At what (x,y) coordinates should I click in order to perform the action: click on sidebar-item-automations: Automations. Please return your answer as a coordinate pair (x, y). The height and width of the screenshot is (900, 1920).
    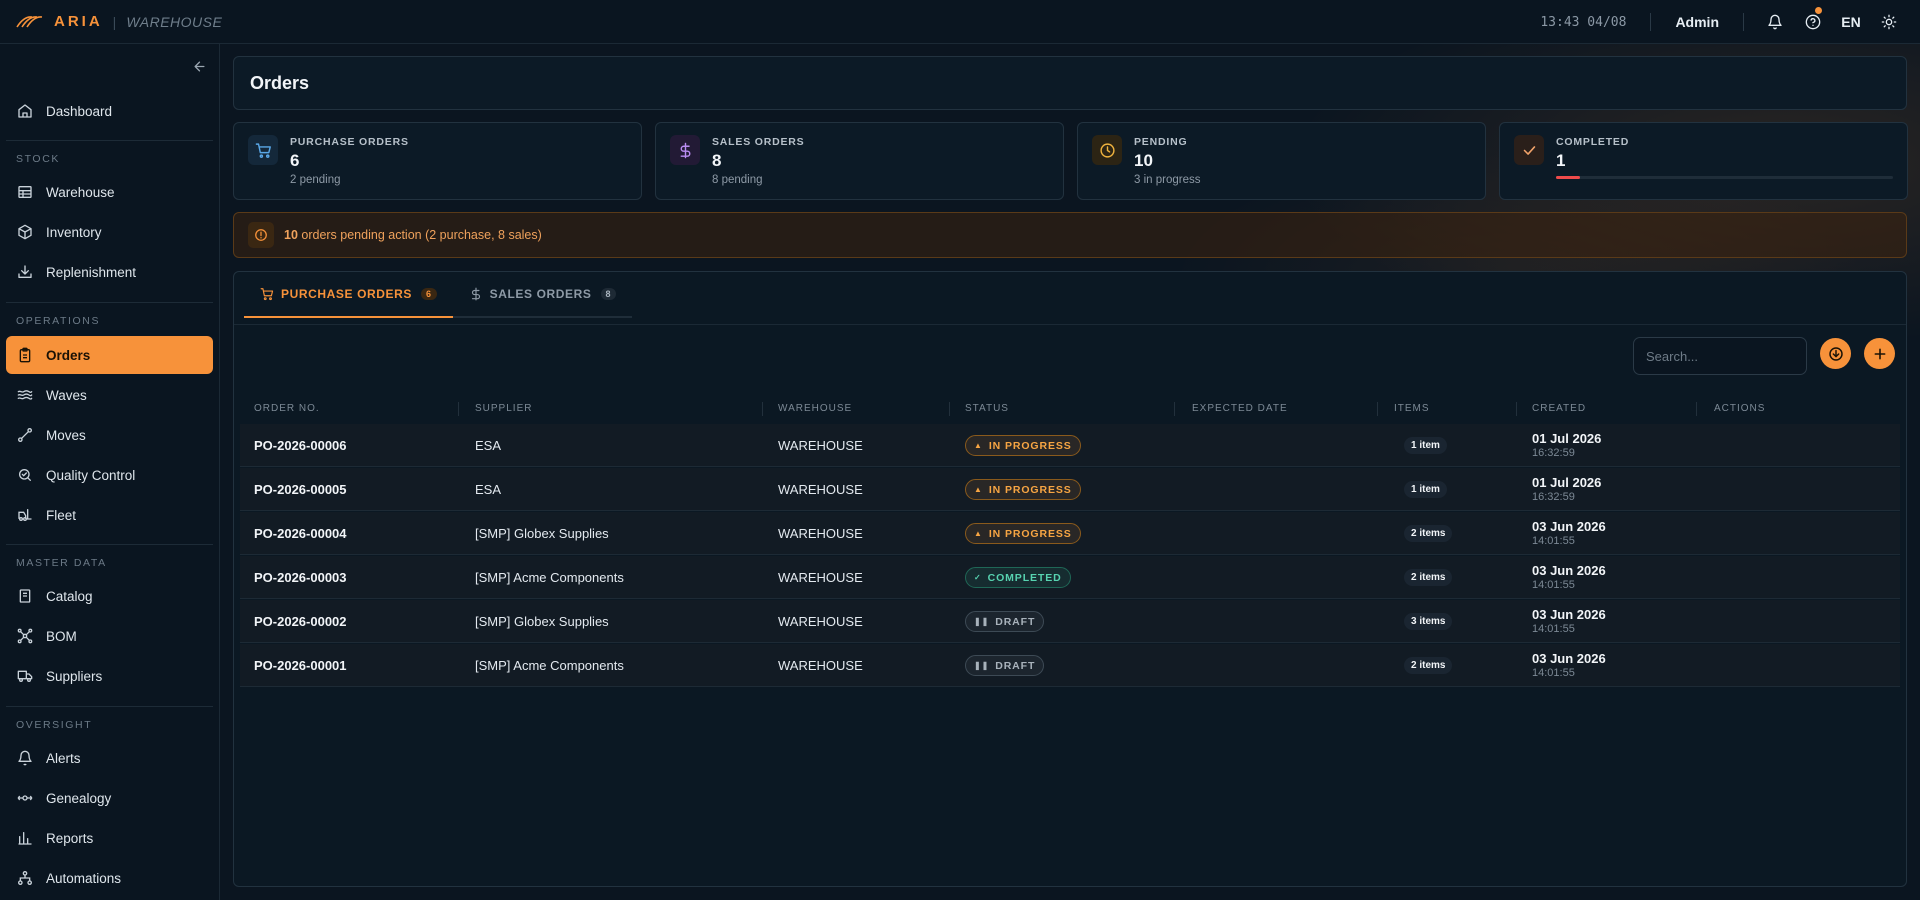
    Looking at the image, I should click on (109, 878).